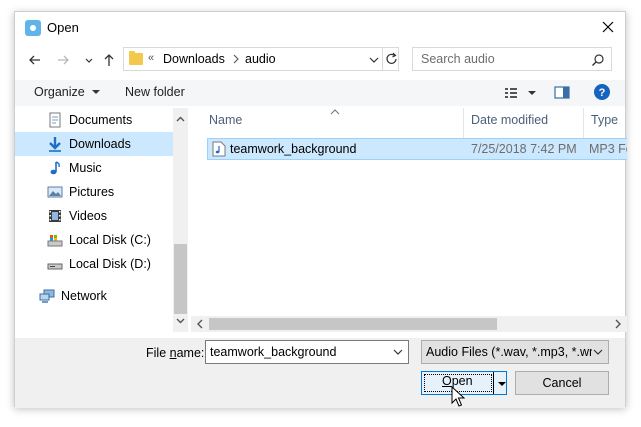 The width and height of the screenshot is (641, 427). Describe the element at coordinates (225, 125) in the screenshot. I see `column-header-name: Name` at that location.